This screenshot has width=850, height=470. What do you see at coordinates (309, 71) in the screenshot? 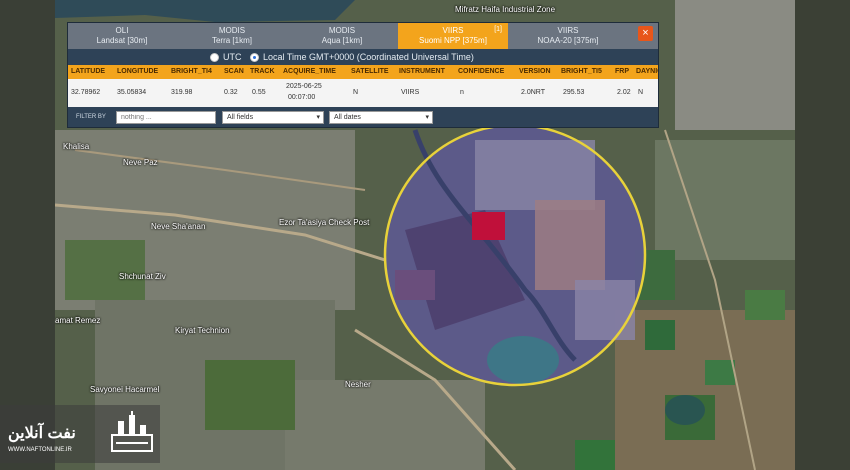
I see `column-header: ACQUIRE_TIME` at bounding box center [309, 71].